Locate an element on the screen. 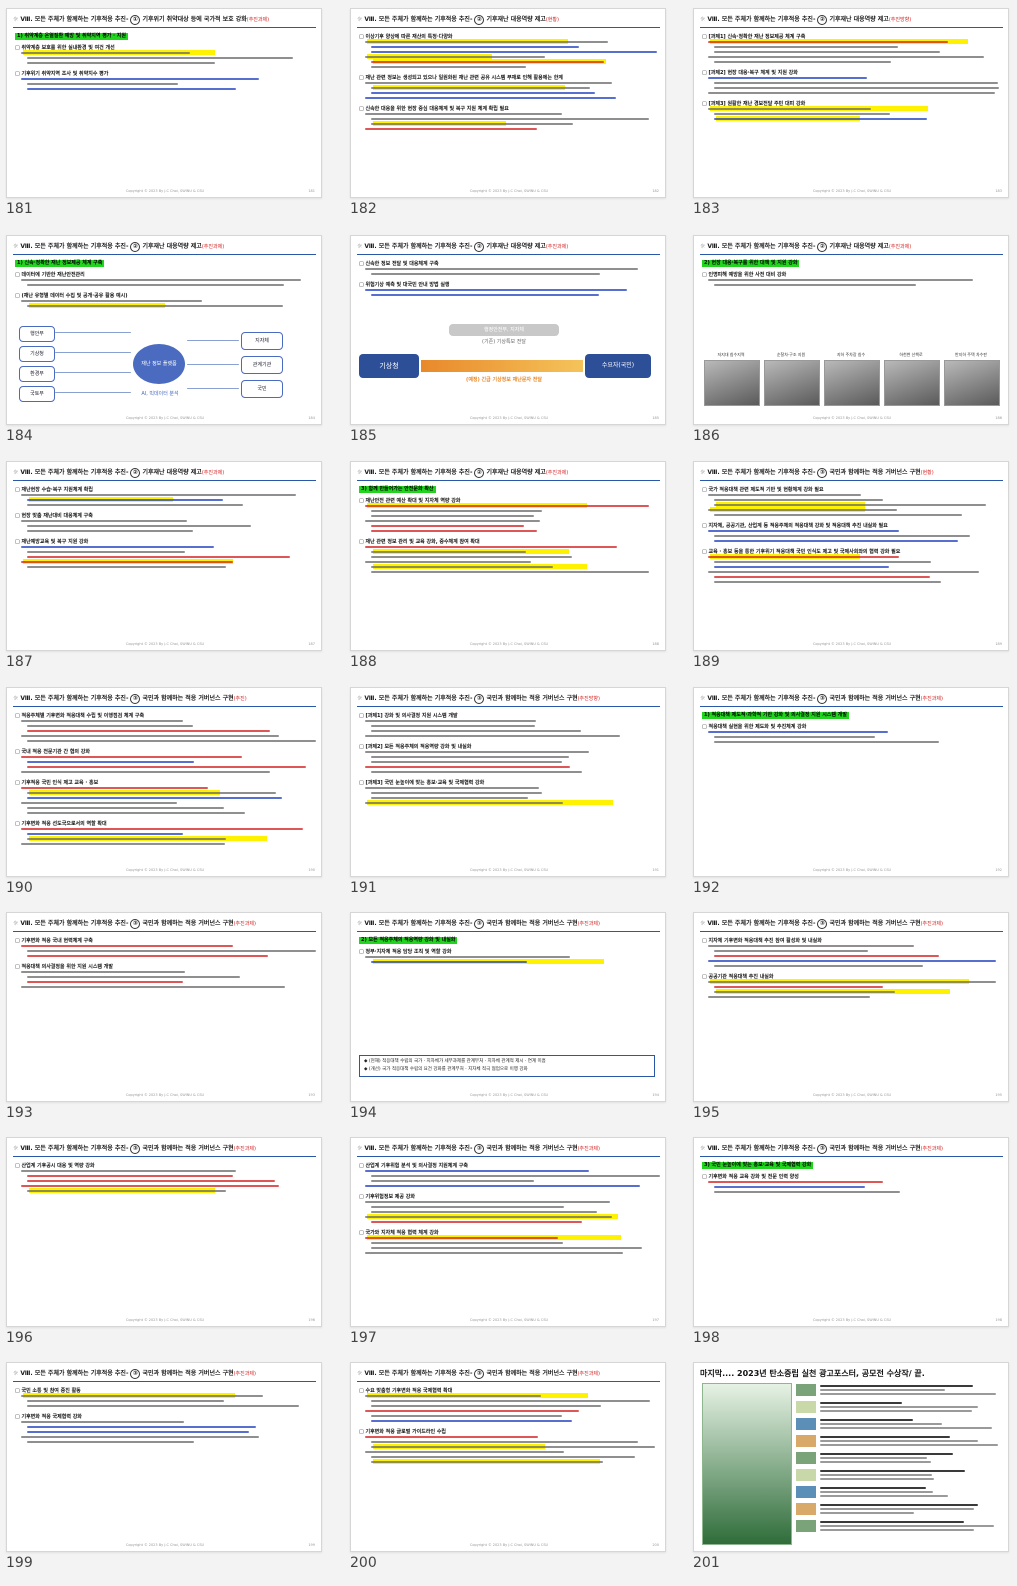 The height and width of the screenshot is (1586, 1017). target-user: 지자체 is located at coordinates (262, 341).